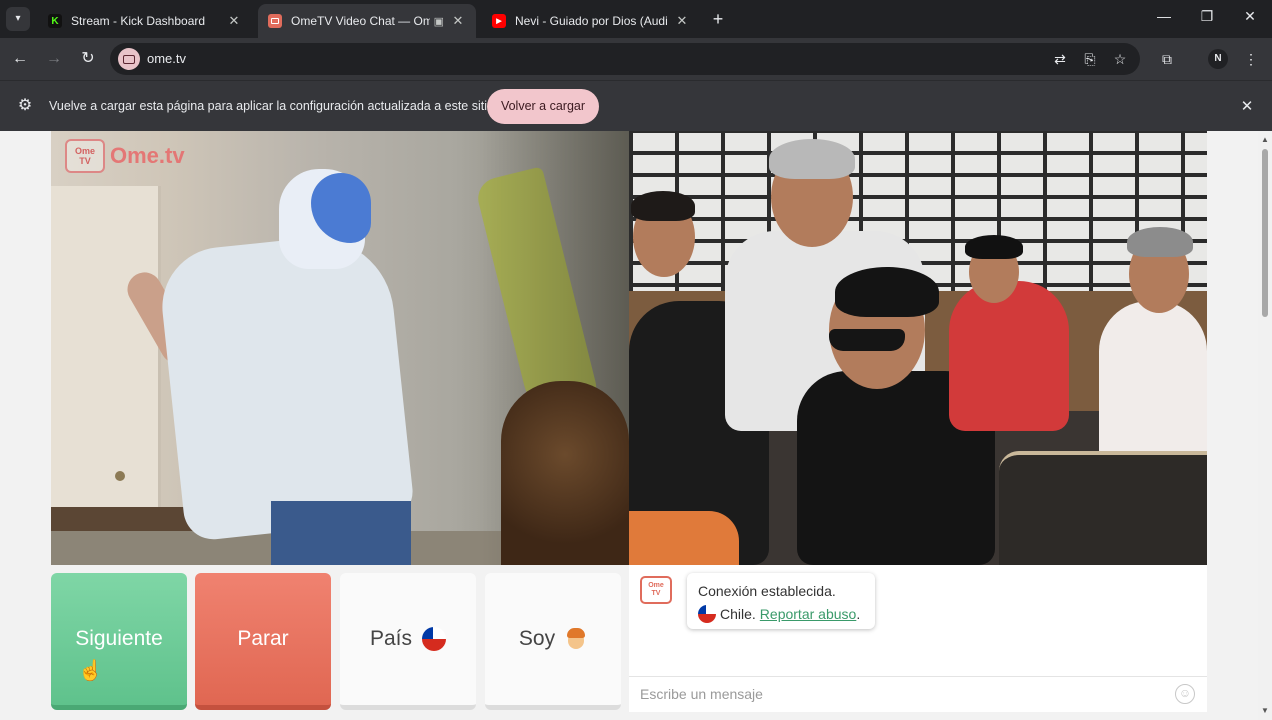  I want to click on page-scrollbar: ▲ ▼, so click(1265, 425).